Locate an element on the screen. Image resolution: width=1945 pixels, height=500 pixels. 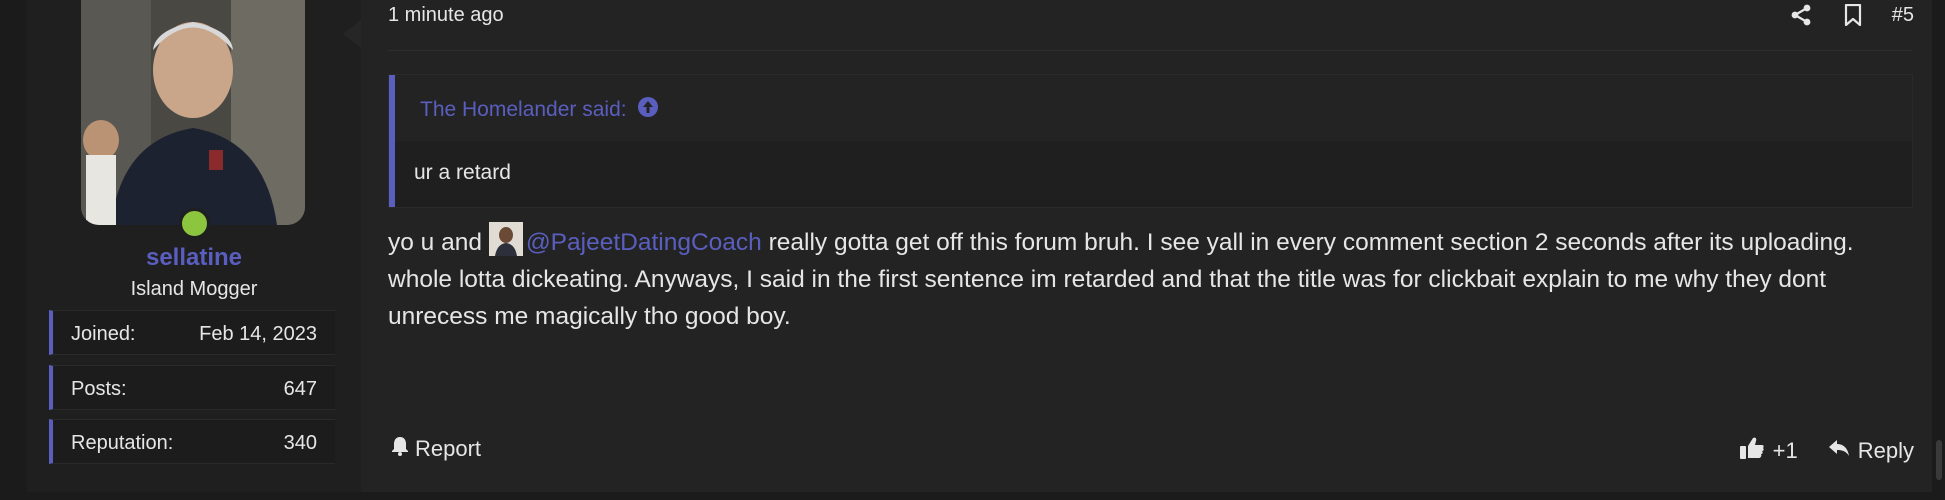
online-status-indicator is located at coordinates (194, 223).